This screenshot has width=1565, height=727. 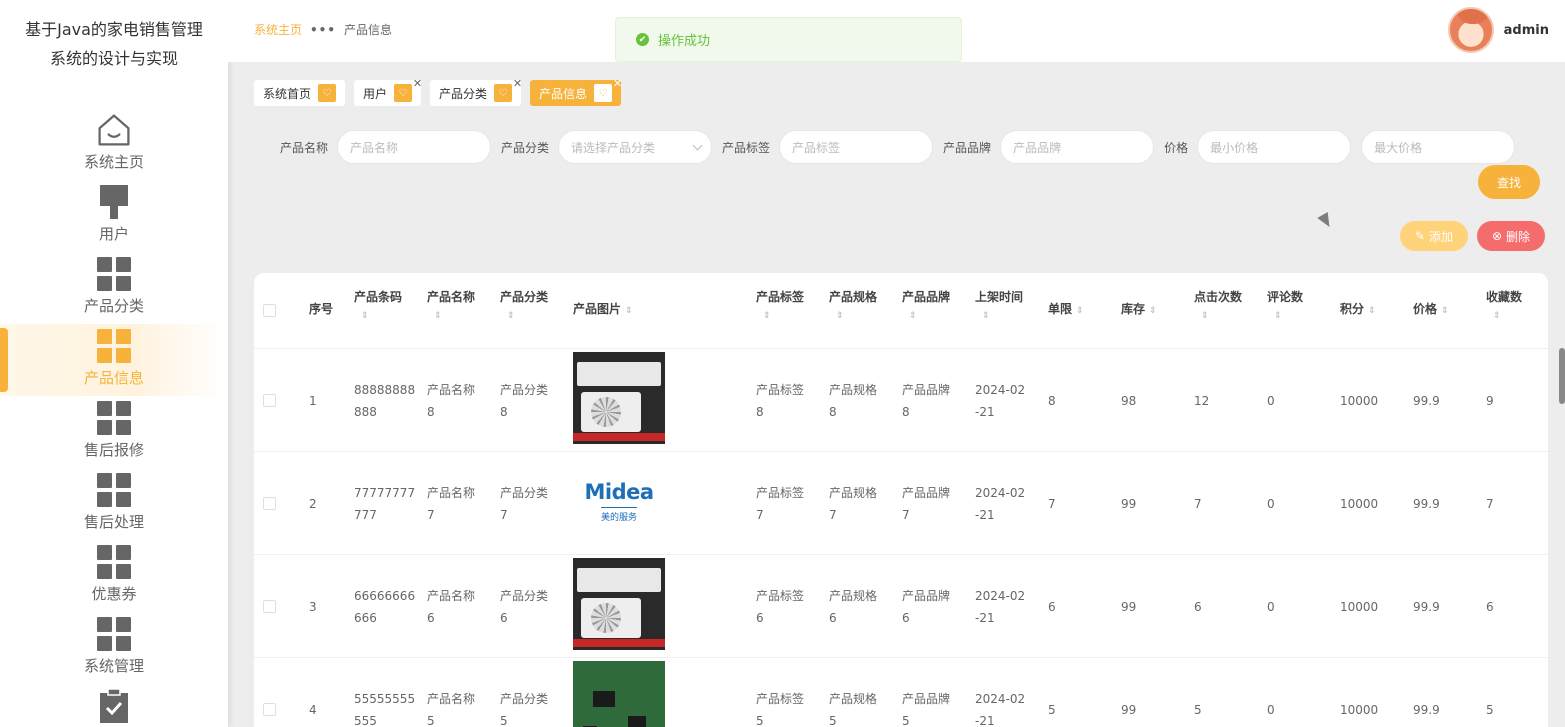 I want to click on midea-sub-text: 美的服务, so click(x=618, y=514).